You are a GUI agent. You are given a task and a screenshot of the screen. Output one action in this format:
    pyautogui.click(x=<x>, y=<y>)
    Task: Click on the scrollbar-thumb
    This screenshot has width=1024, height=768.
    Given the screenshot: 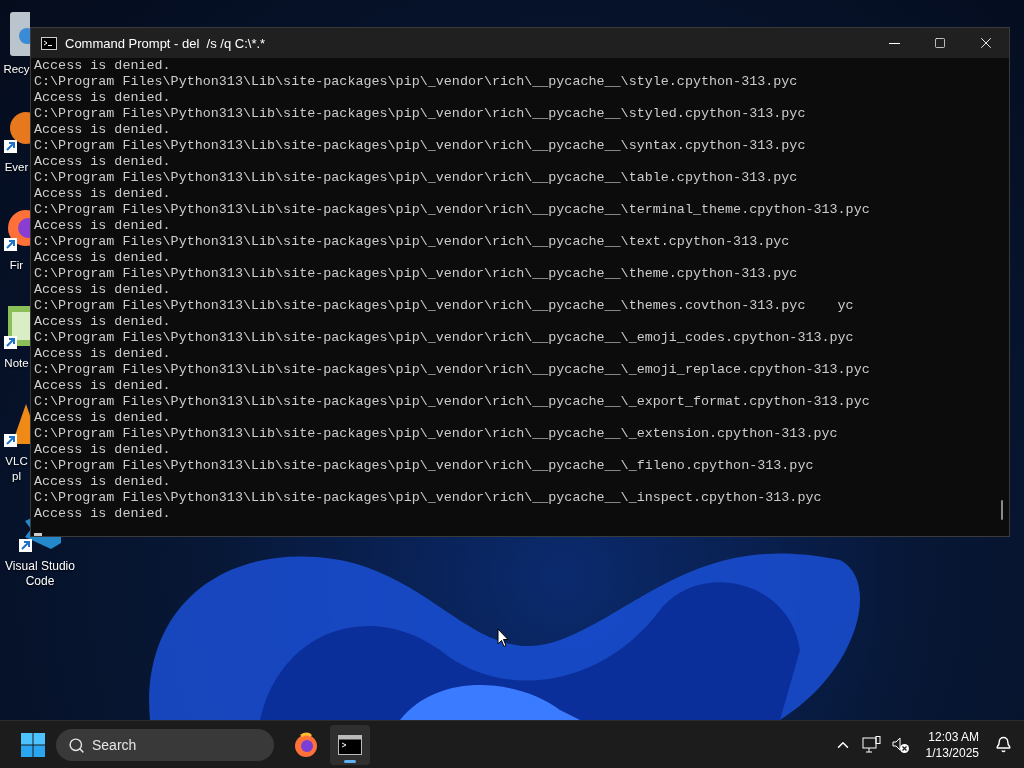 What is the action you would take?
    pyautogui.click(x=1002, y=510)
    